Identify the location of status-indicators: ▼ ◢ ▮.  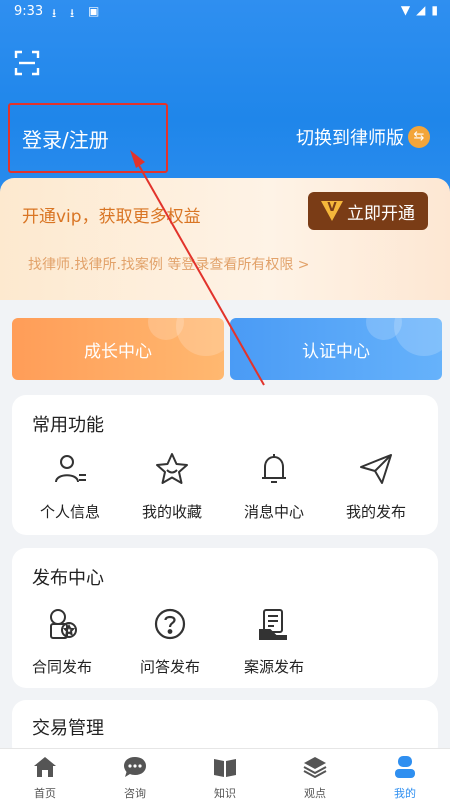
(419, 10).